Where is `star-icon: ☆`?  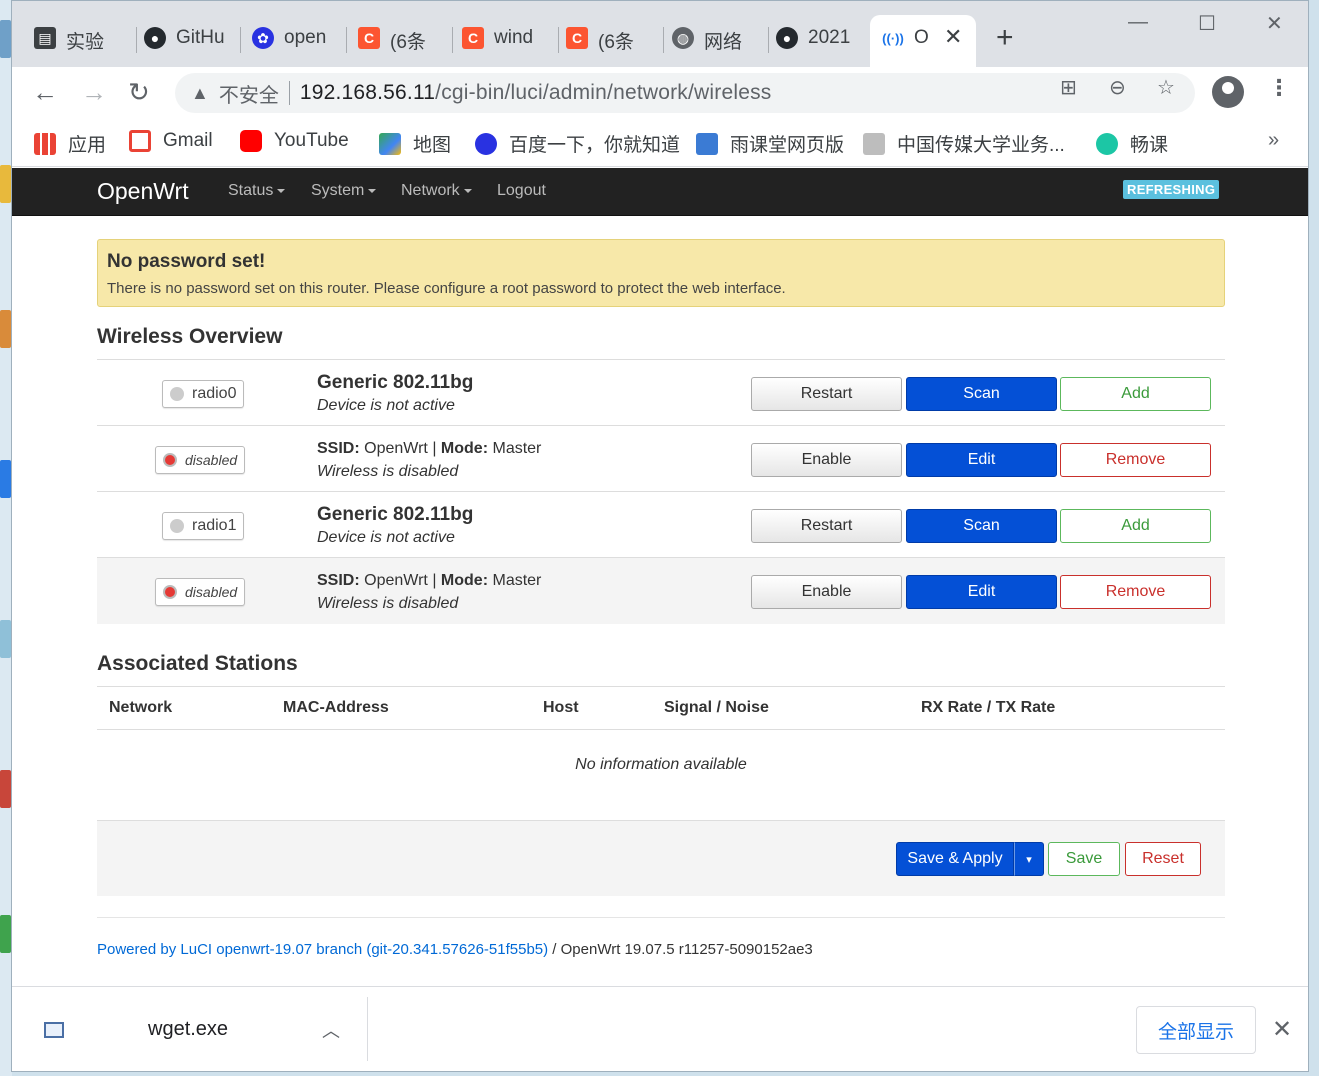
star-icon: ☆ is located at coordinates (1166, 87).